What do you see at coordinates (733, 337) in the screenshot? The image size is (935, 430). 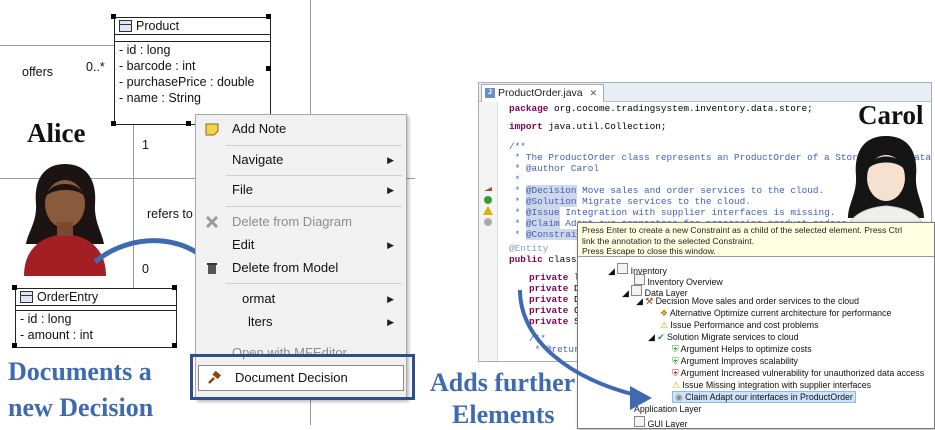 I see `tree-node-label: Solution Migrate services to cloud` at bounding box center [733, 337].